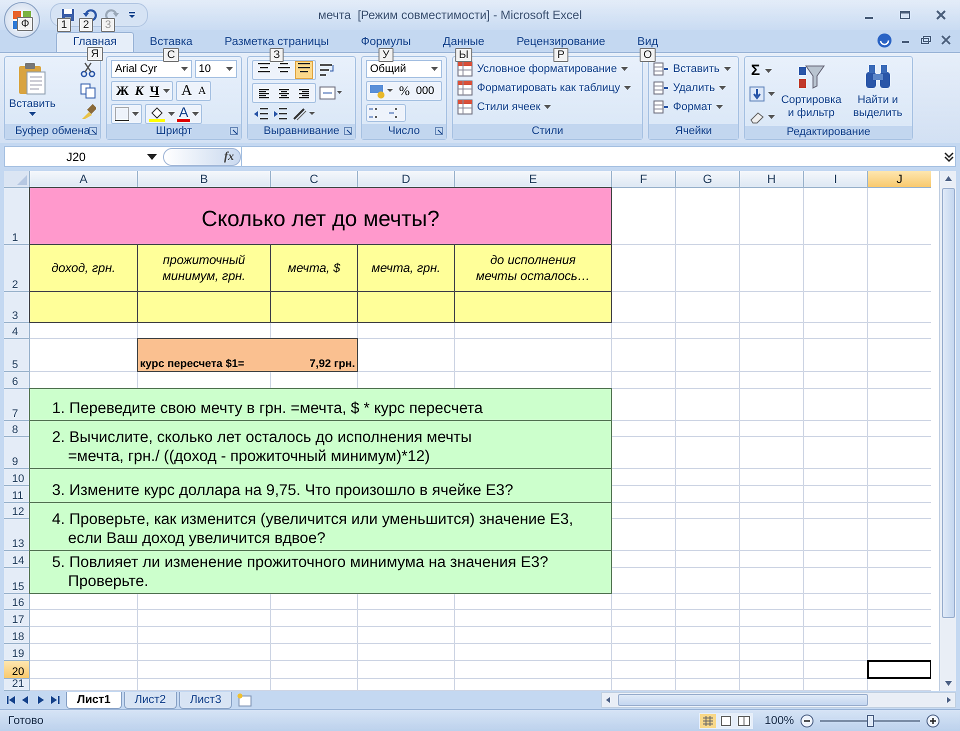 The image size is (960, 731). What do you see at coordinates (90, 15) in the screenshot?
I see `undo-button` at bounding box center [90, 15].